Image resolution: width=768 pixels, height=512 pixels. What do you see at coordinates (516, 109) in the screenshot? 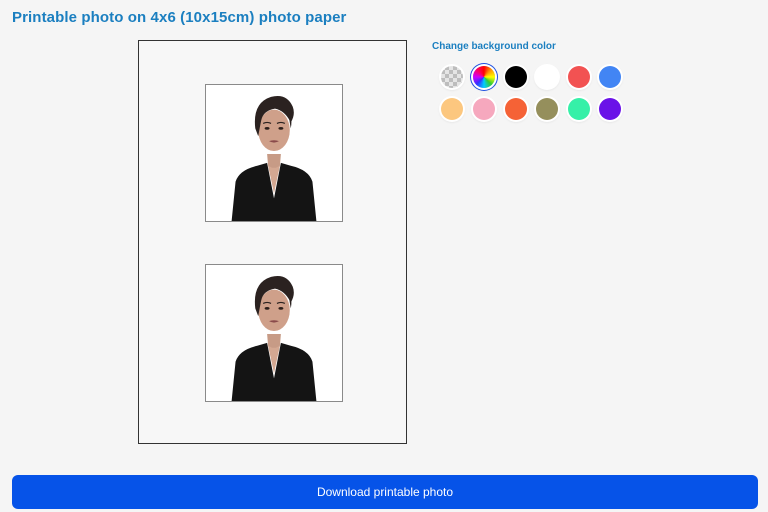
I see `swatch-orange` at bounding box center [516, 109].